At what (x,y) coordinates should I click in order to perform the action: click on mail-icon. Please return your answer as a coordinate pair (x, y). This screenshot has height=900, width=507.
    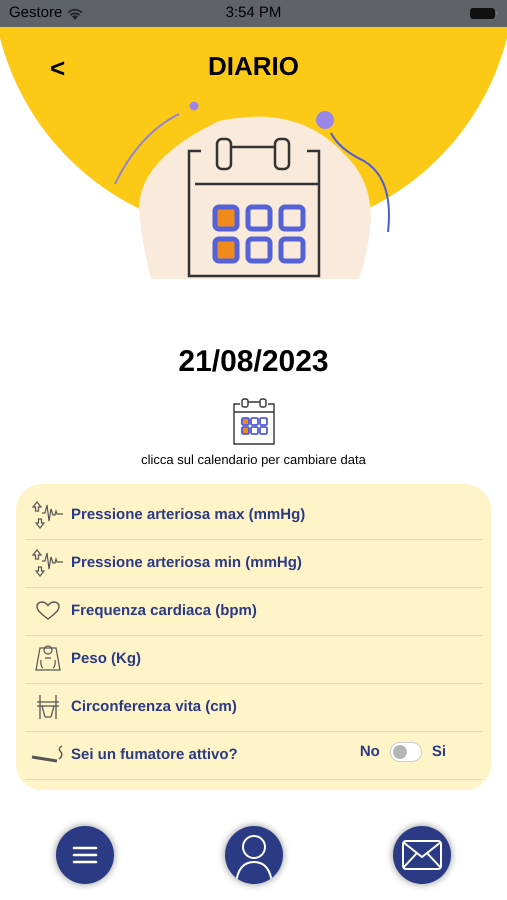
    Looking at the image, I should click on (422, 854).